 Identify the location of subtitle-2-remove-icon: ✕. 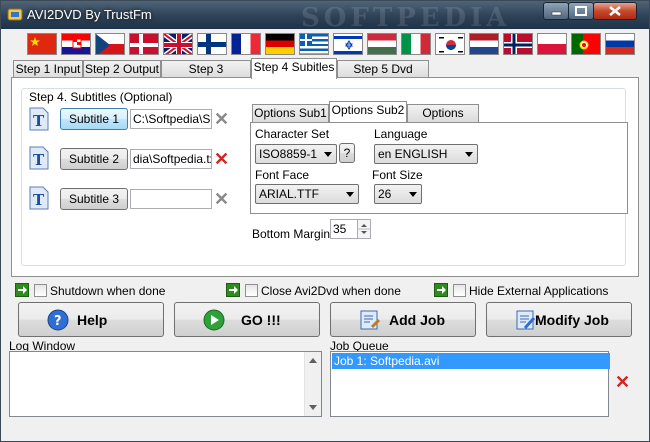
(221, 159).